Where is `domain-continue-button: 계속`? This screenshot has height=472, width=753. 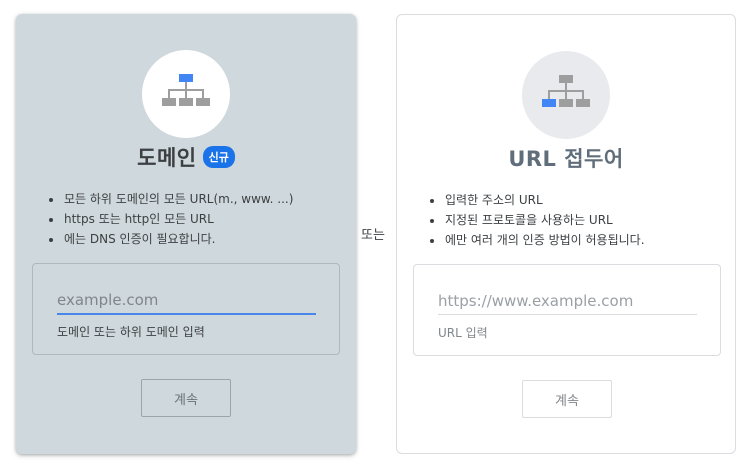
domain-continue-button: 계속 is located at coordinates (186, 398).